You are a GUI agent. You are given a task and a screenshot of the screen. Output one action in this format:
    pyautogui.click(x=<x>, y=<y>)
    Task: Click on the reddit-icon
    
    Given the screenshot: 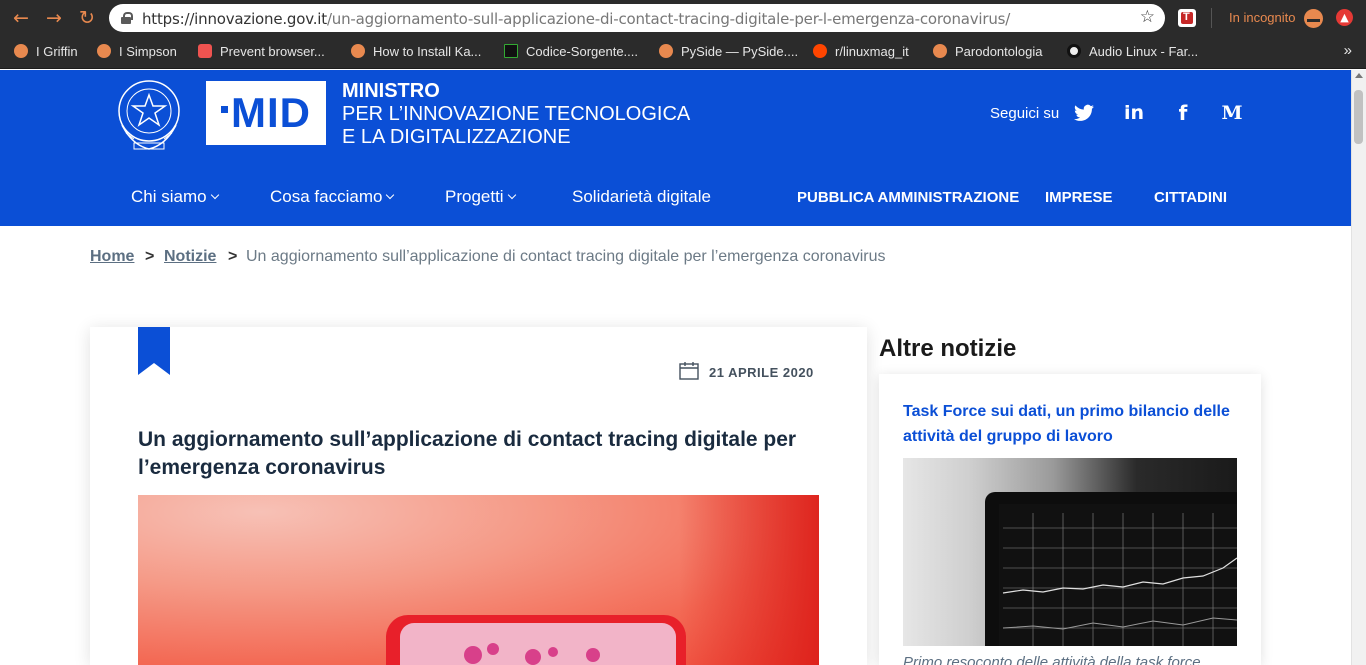 What is the action you would take?
    pyautogui.click(x=820, y=51)
    